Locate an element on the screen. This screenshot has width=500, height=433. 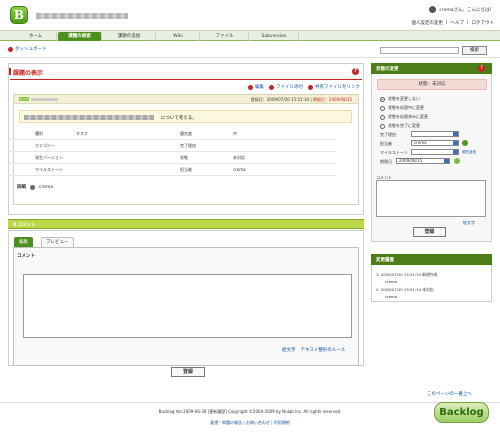
attach-icon is located at coordinates (271, 87).